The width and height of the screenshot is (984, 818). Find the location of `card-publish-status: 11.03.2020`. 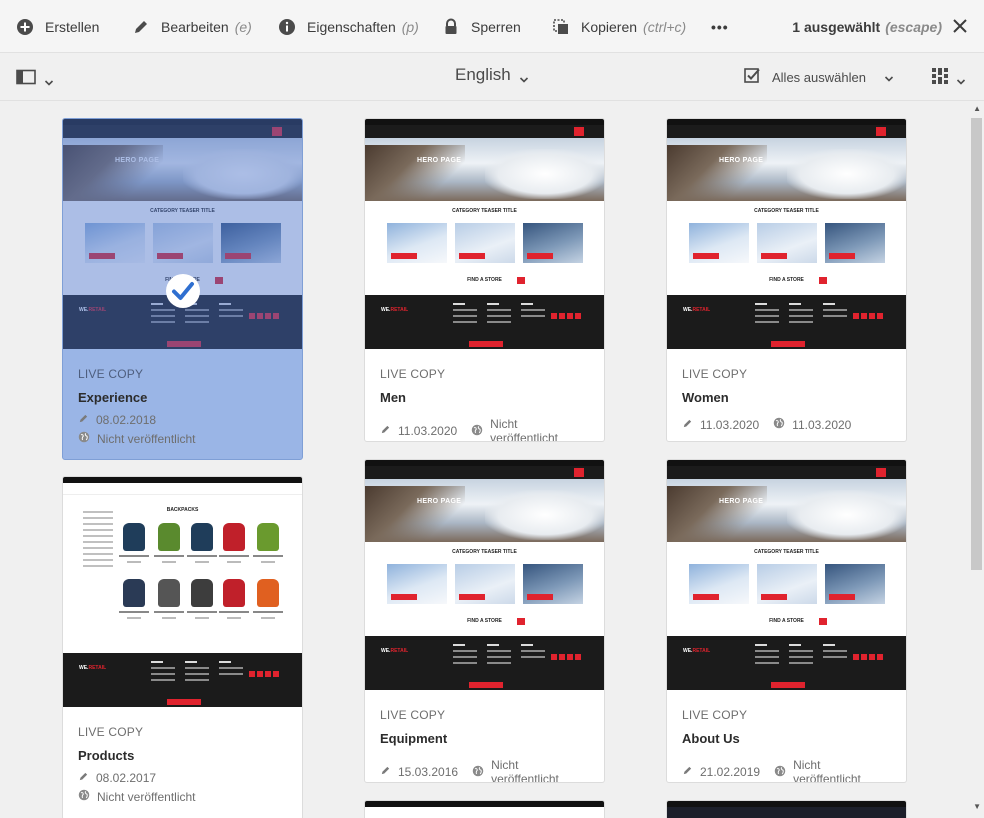

card-publish-status: 11.03.2020 is located at coordinates (822, 424).